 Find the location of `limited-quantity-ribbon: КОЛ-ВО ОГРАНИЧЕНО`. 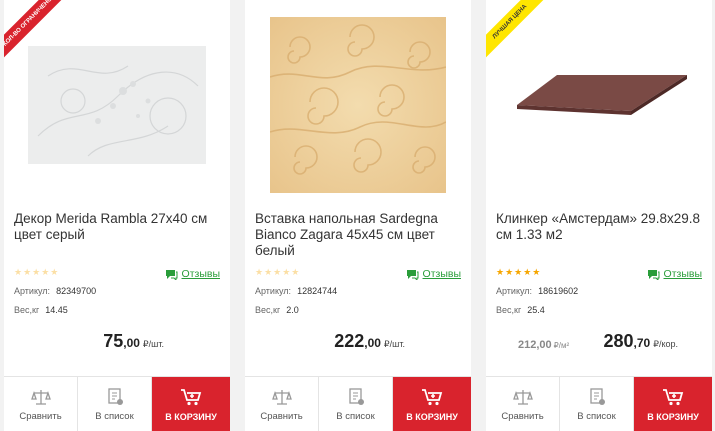

limited-quantity-ribbon: КОЛ-ВО ОГРАНИЧЕНО is located at coordinates (39, 35).